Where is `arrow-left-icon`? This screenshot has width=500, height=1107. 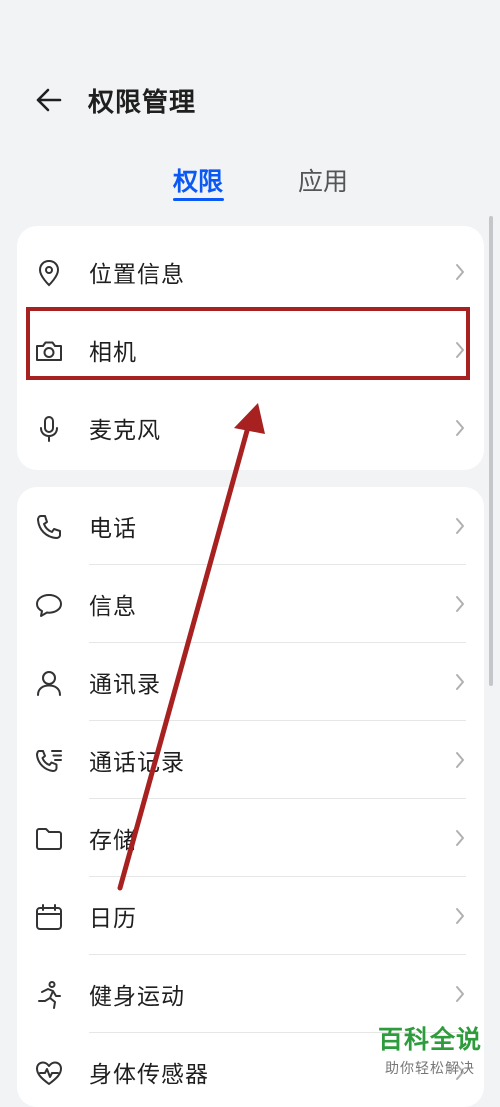 arrow-left-icon is located at coordinates (49, 100).